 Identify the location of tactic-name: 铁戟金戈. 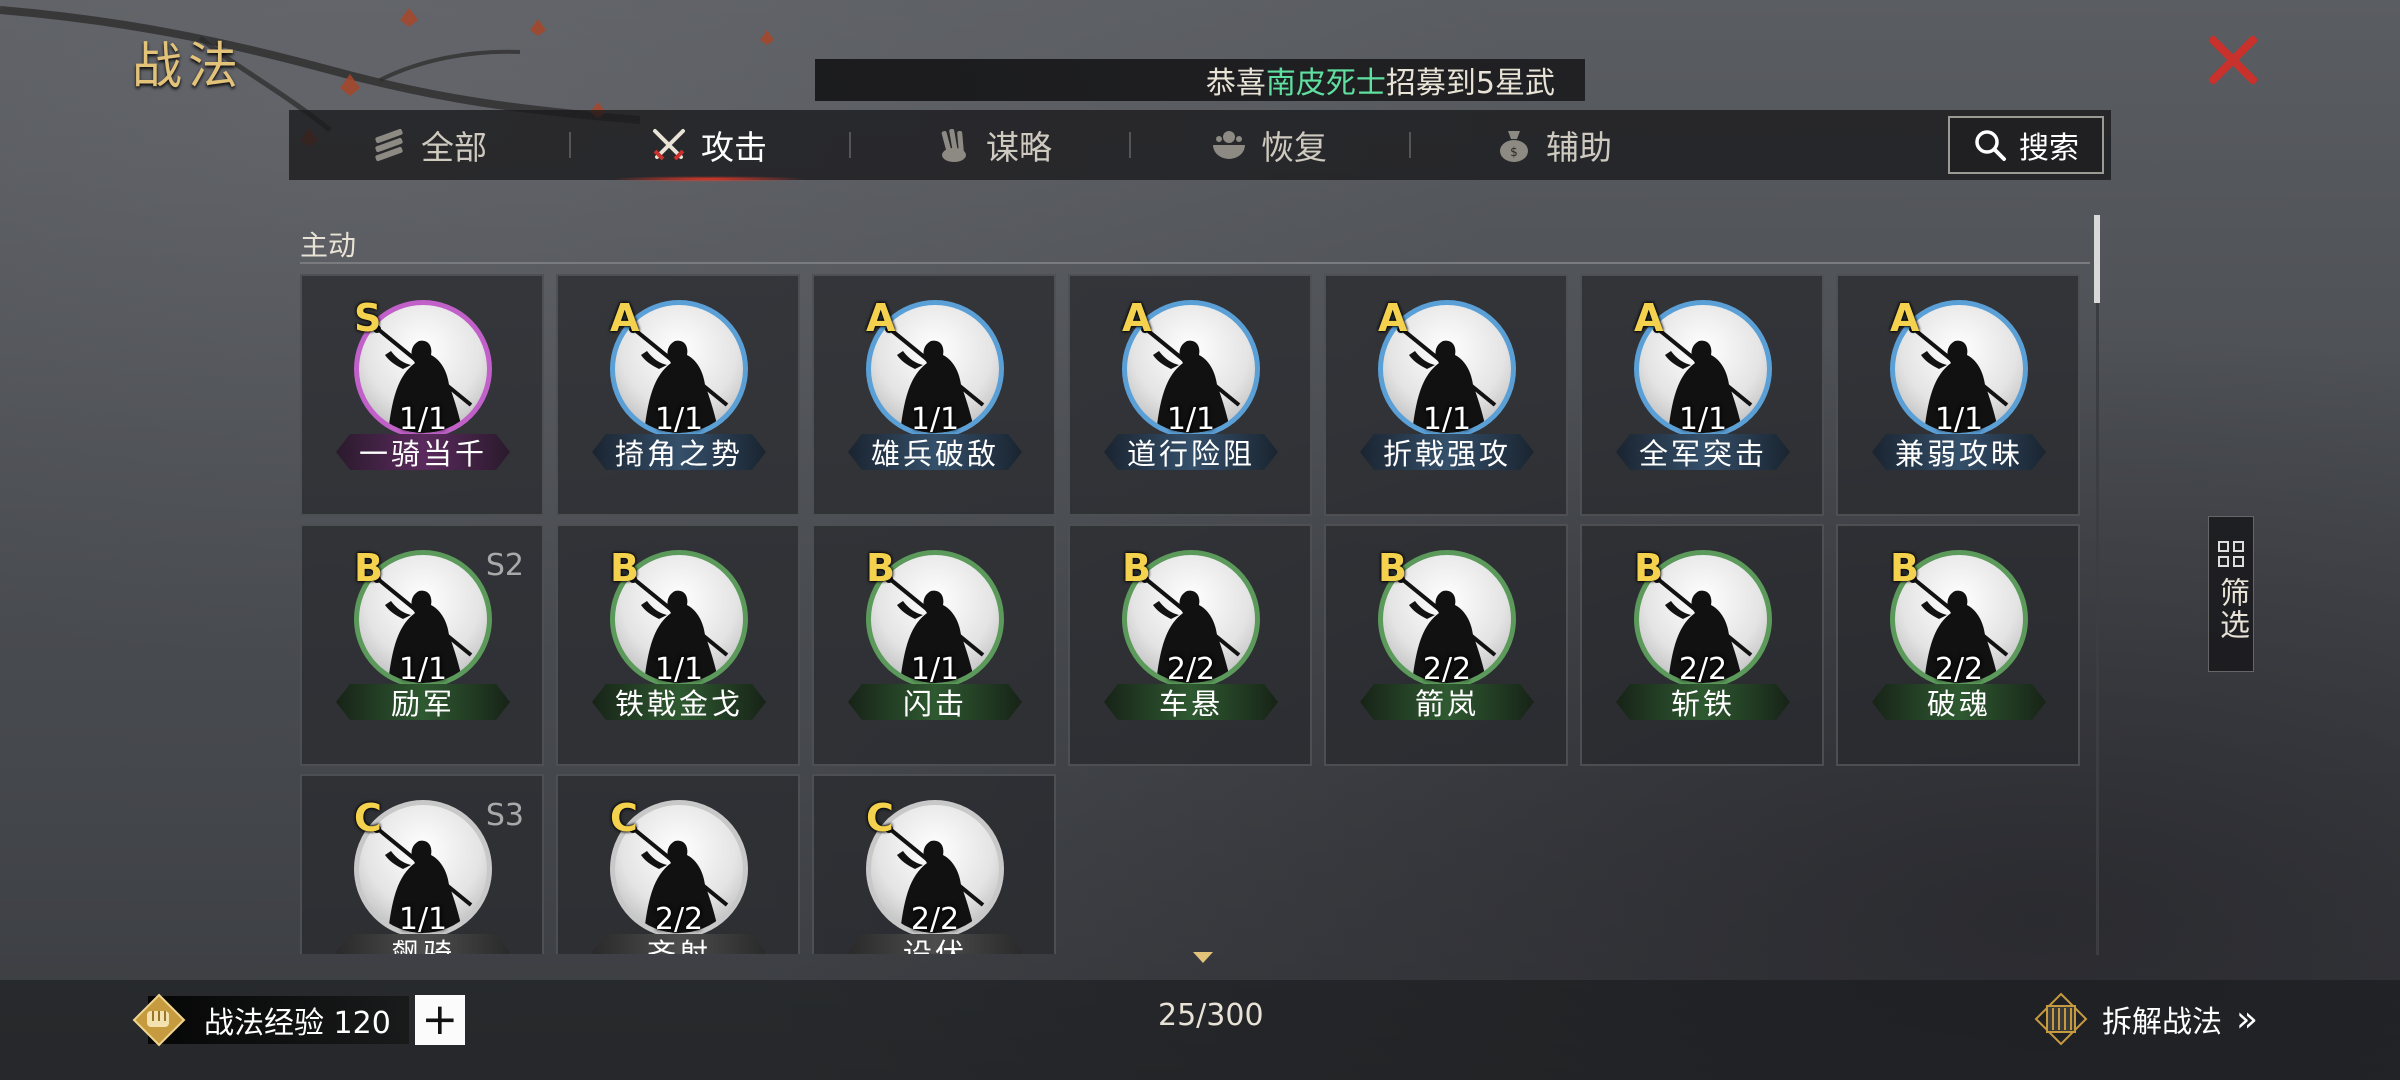
(679, 702).